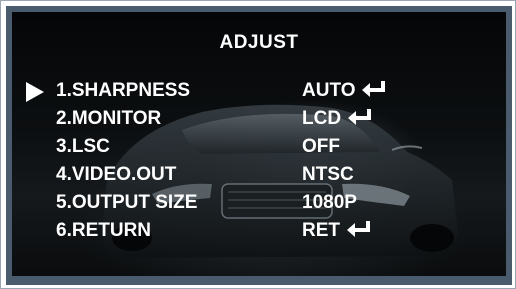  Describe the element at coordinates (259, 42) in the screenshot. I see `menu-title: ADJUST` at that location.